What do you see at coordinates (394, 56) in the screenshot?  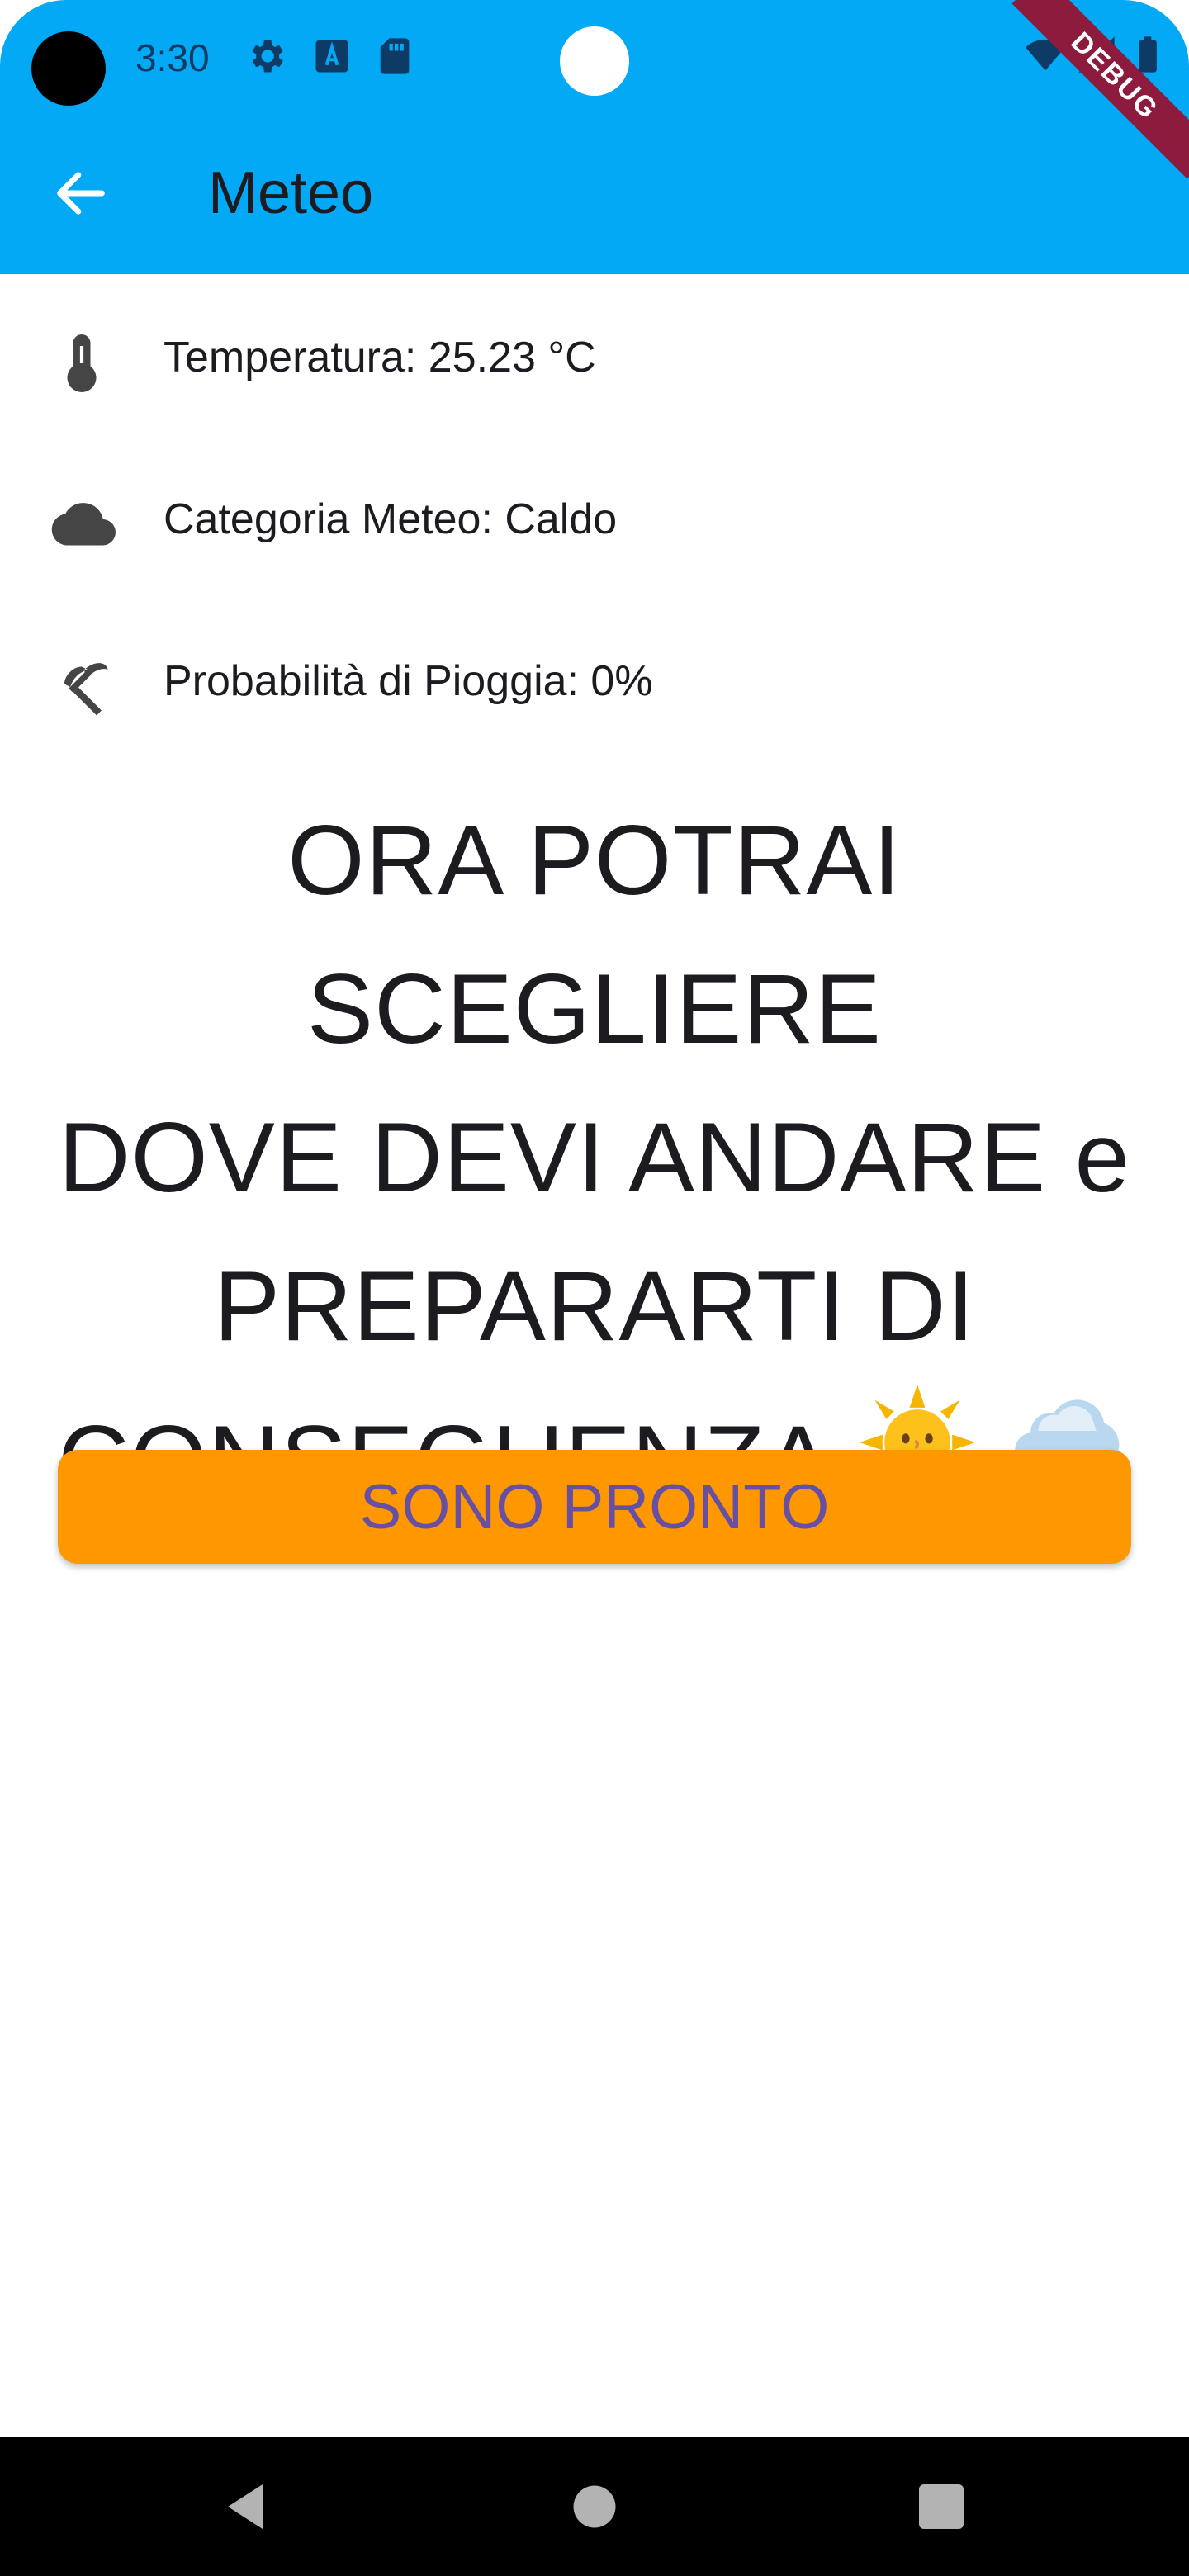 I see `sd-card-icon` at bounding box center [394, 56].